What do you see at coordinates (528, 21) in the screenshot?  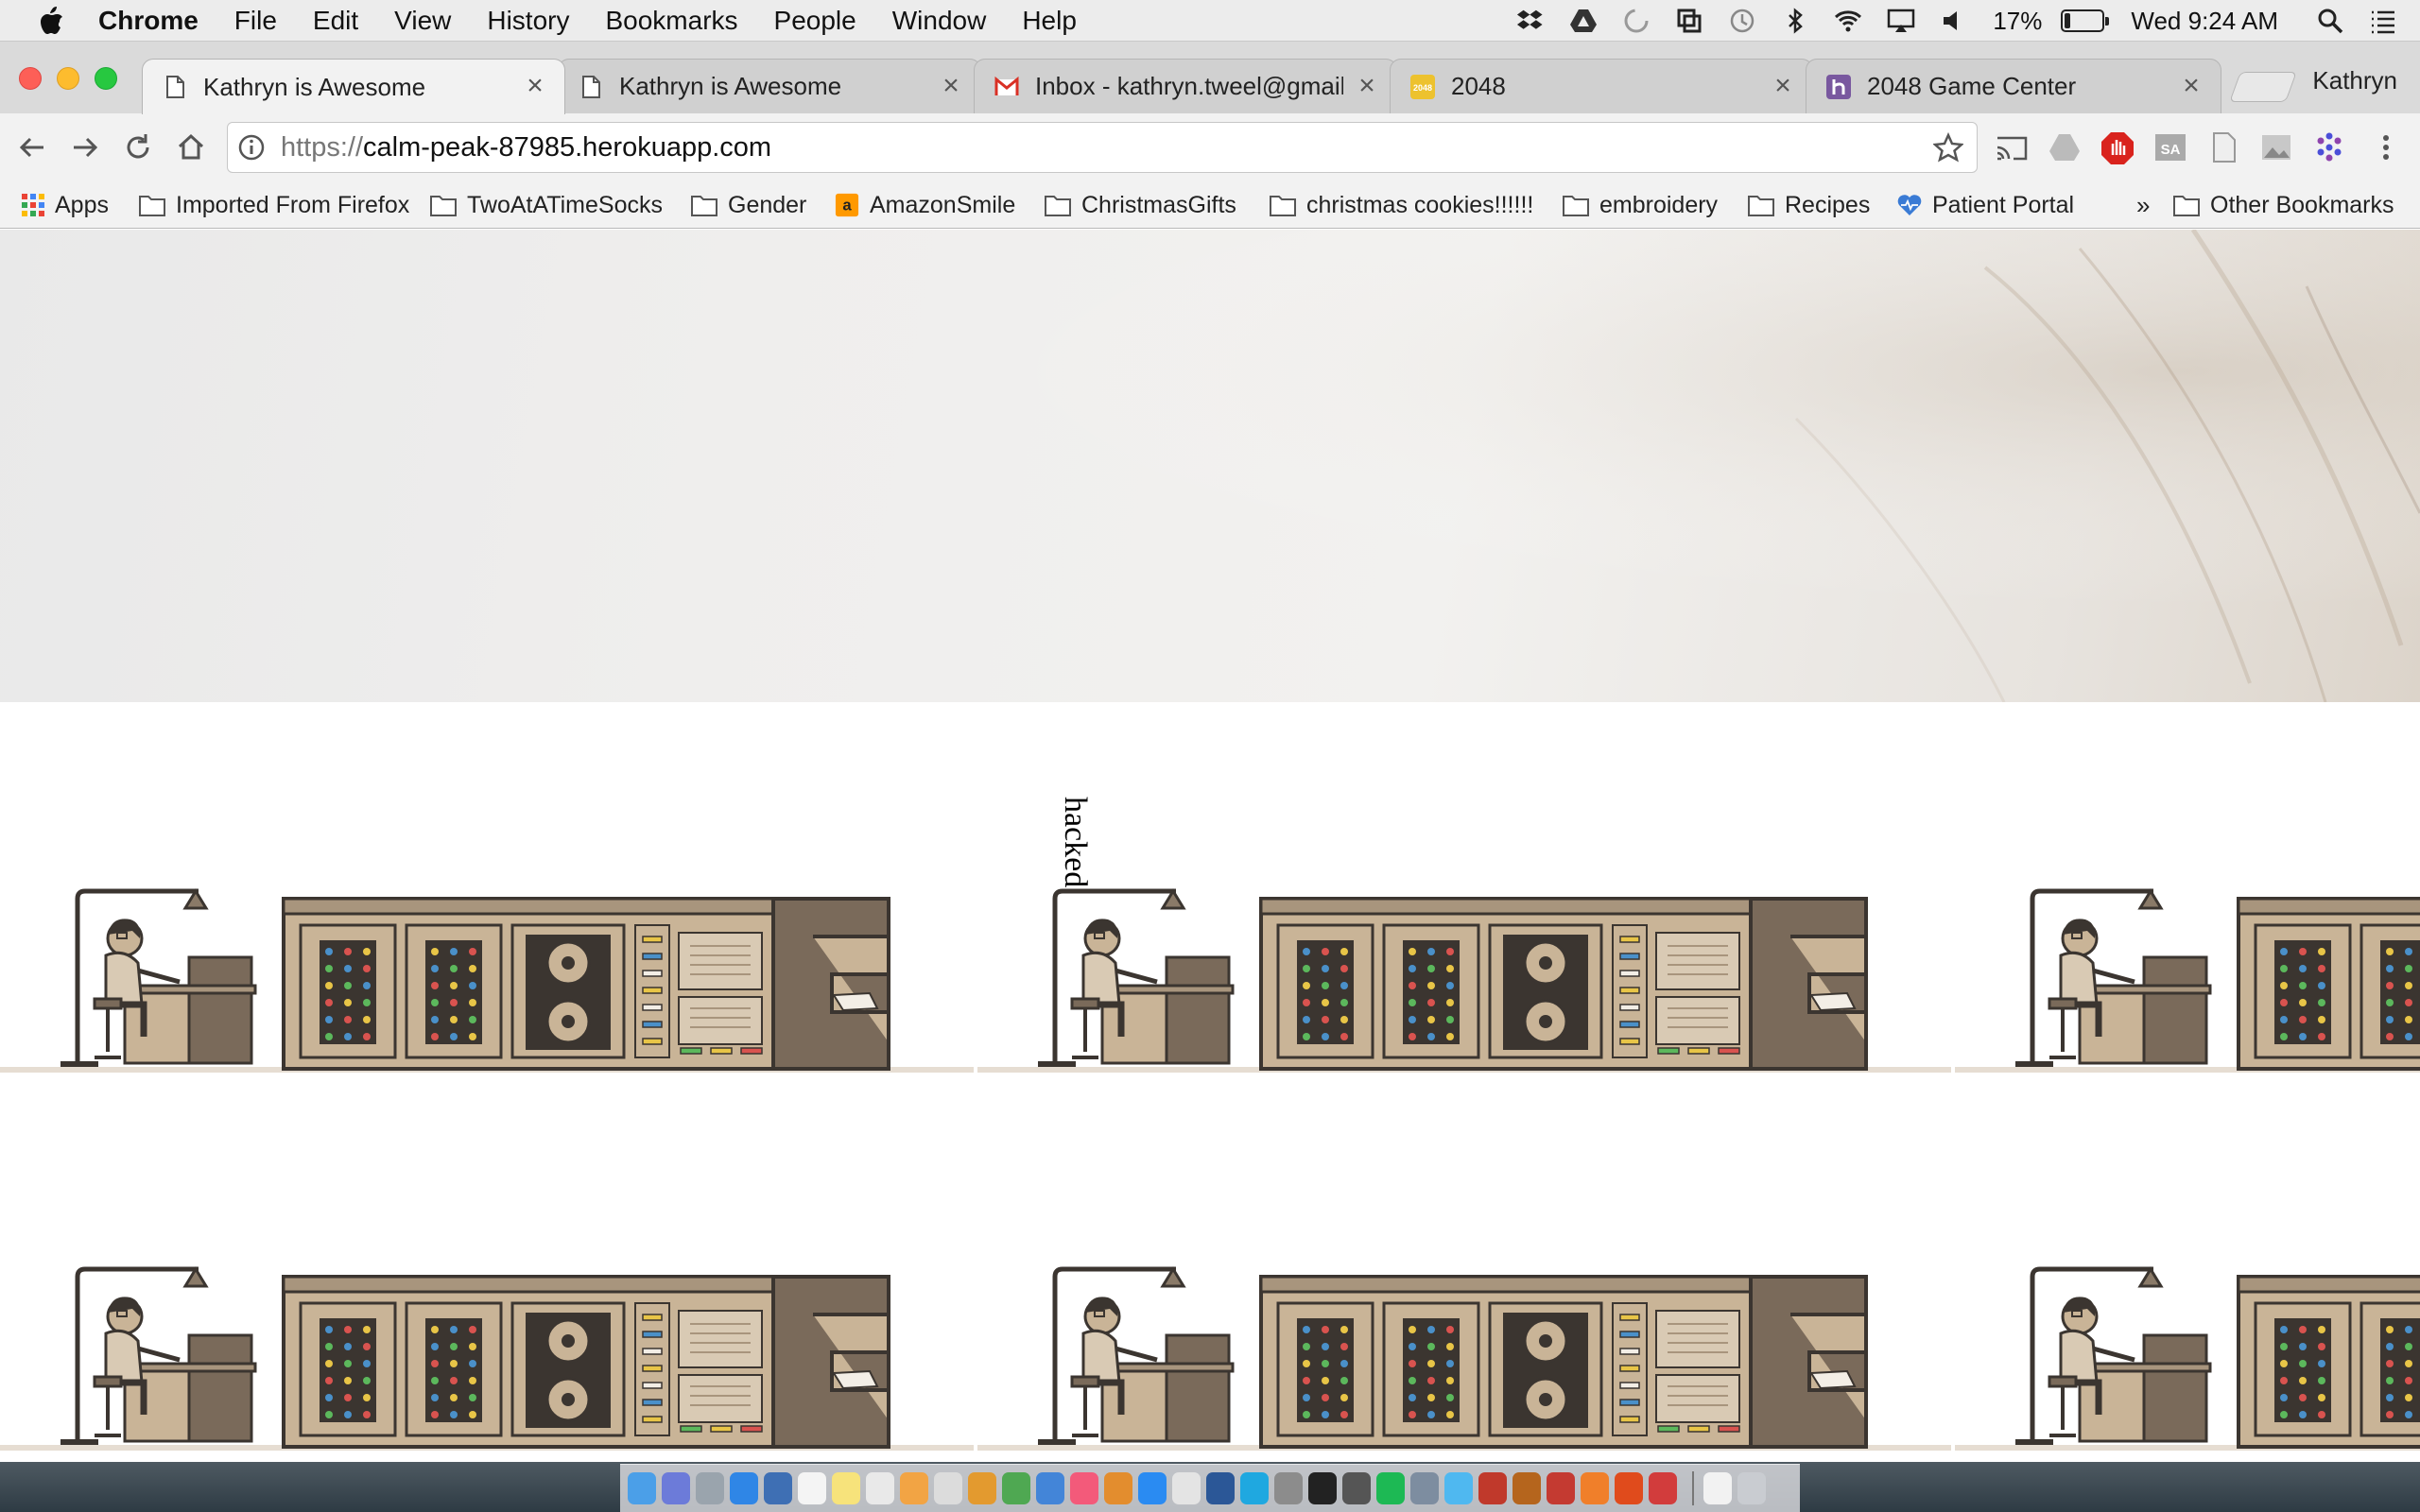 I see `menu-history: History` at bounding box center [528, 21].